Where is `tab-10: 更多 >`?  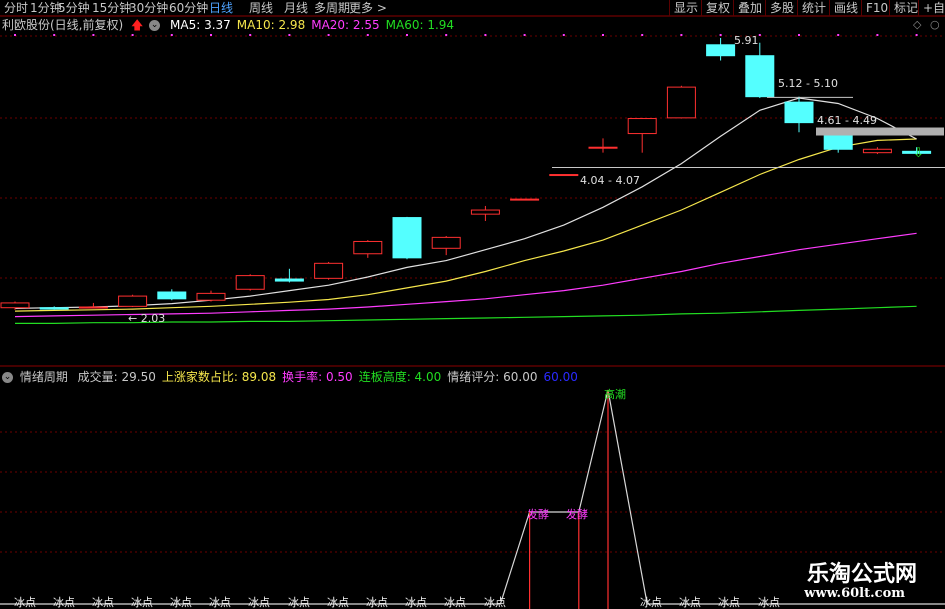
tab-10: 更多 > is located at coordinates (368, 8).